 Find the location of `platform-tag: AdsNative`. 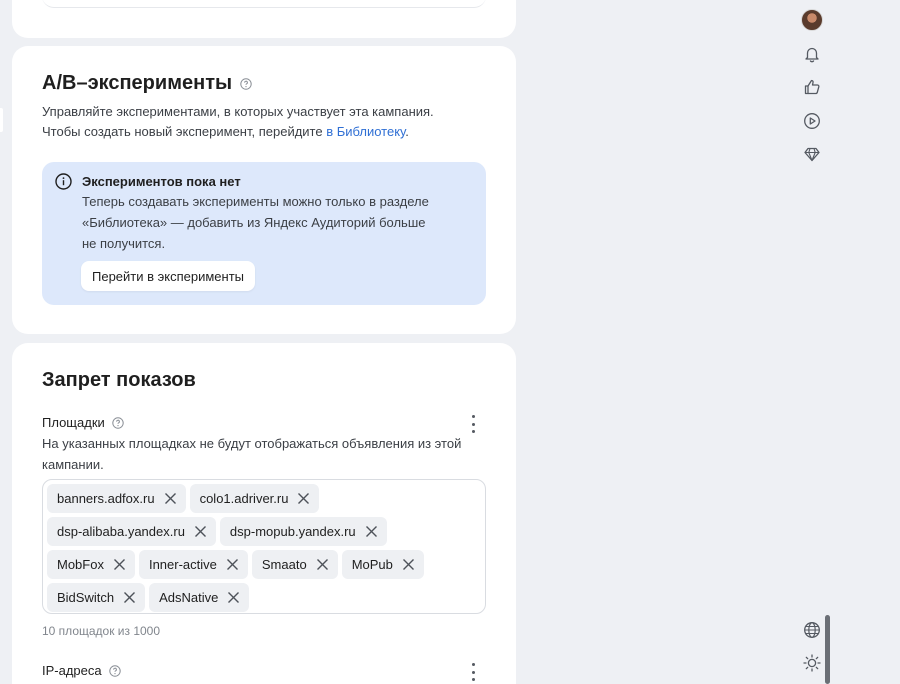

platform-tag: AdsNative is located at coordinates (199, 597).